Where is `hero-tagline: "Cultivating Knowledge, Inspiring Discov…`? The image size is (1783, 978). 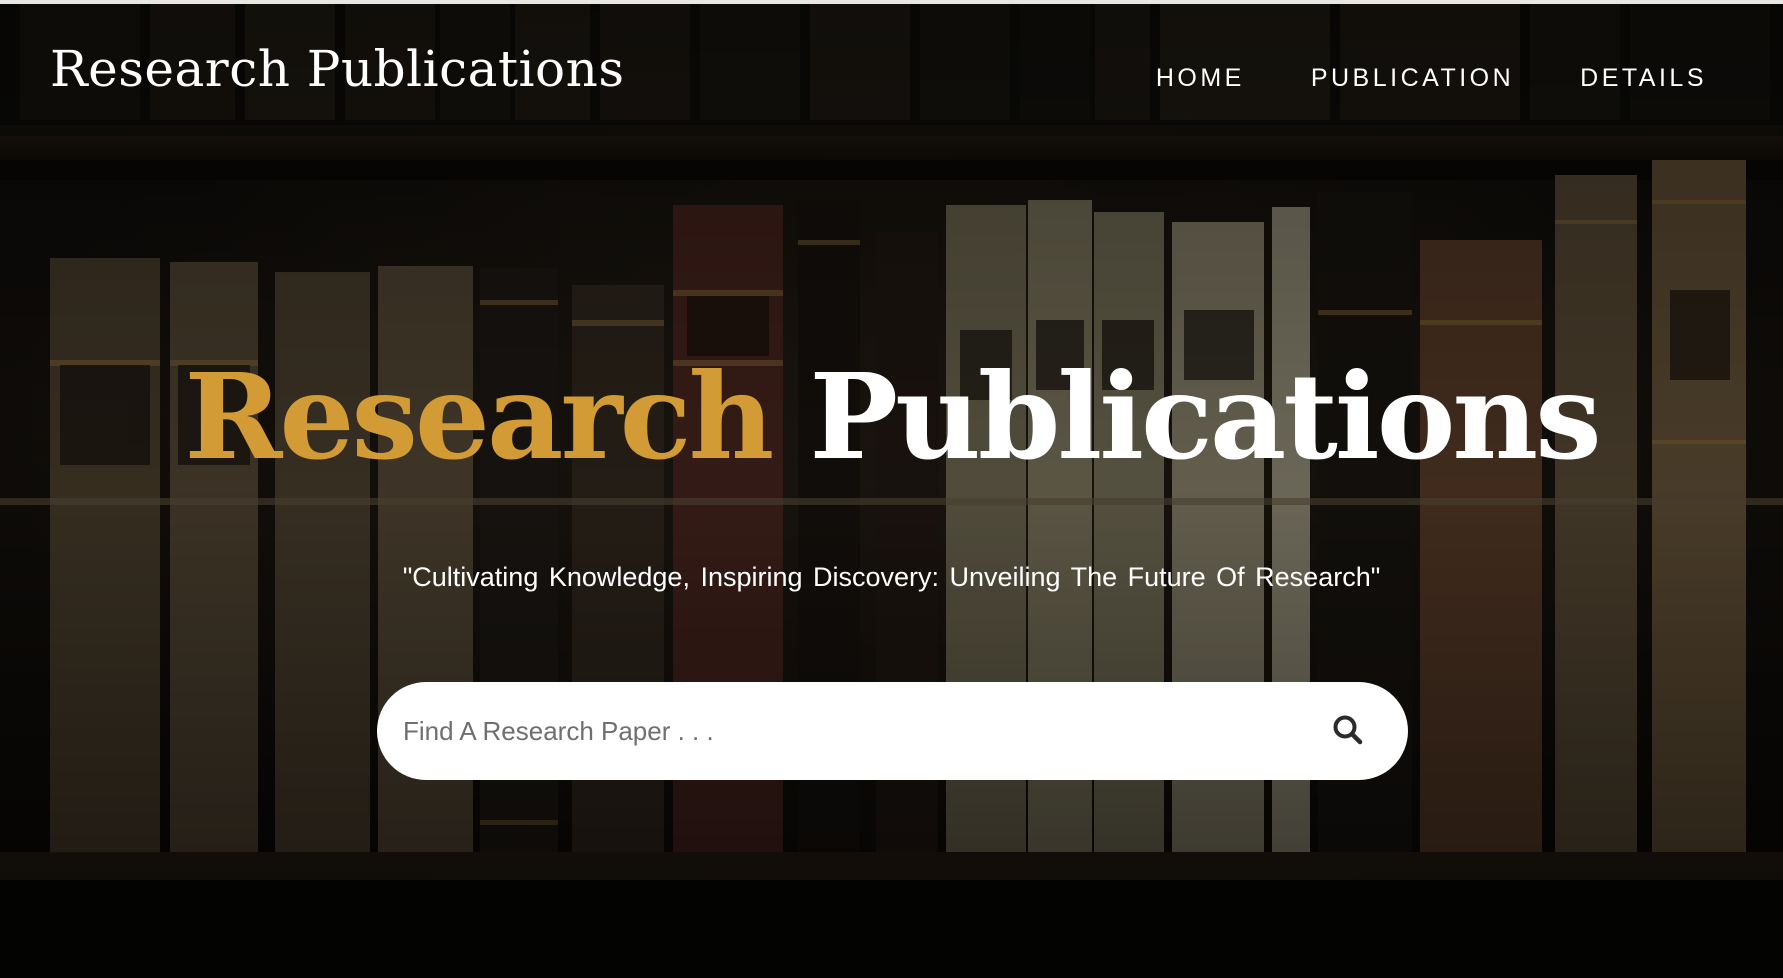 hero-tagline: "Cultivating Knowledge, Inspiring Discov… is located at coordinates (891, 577).